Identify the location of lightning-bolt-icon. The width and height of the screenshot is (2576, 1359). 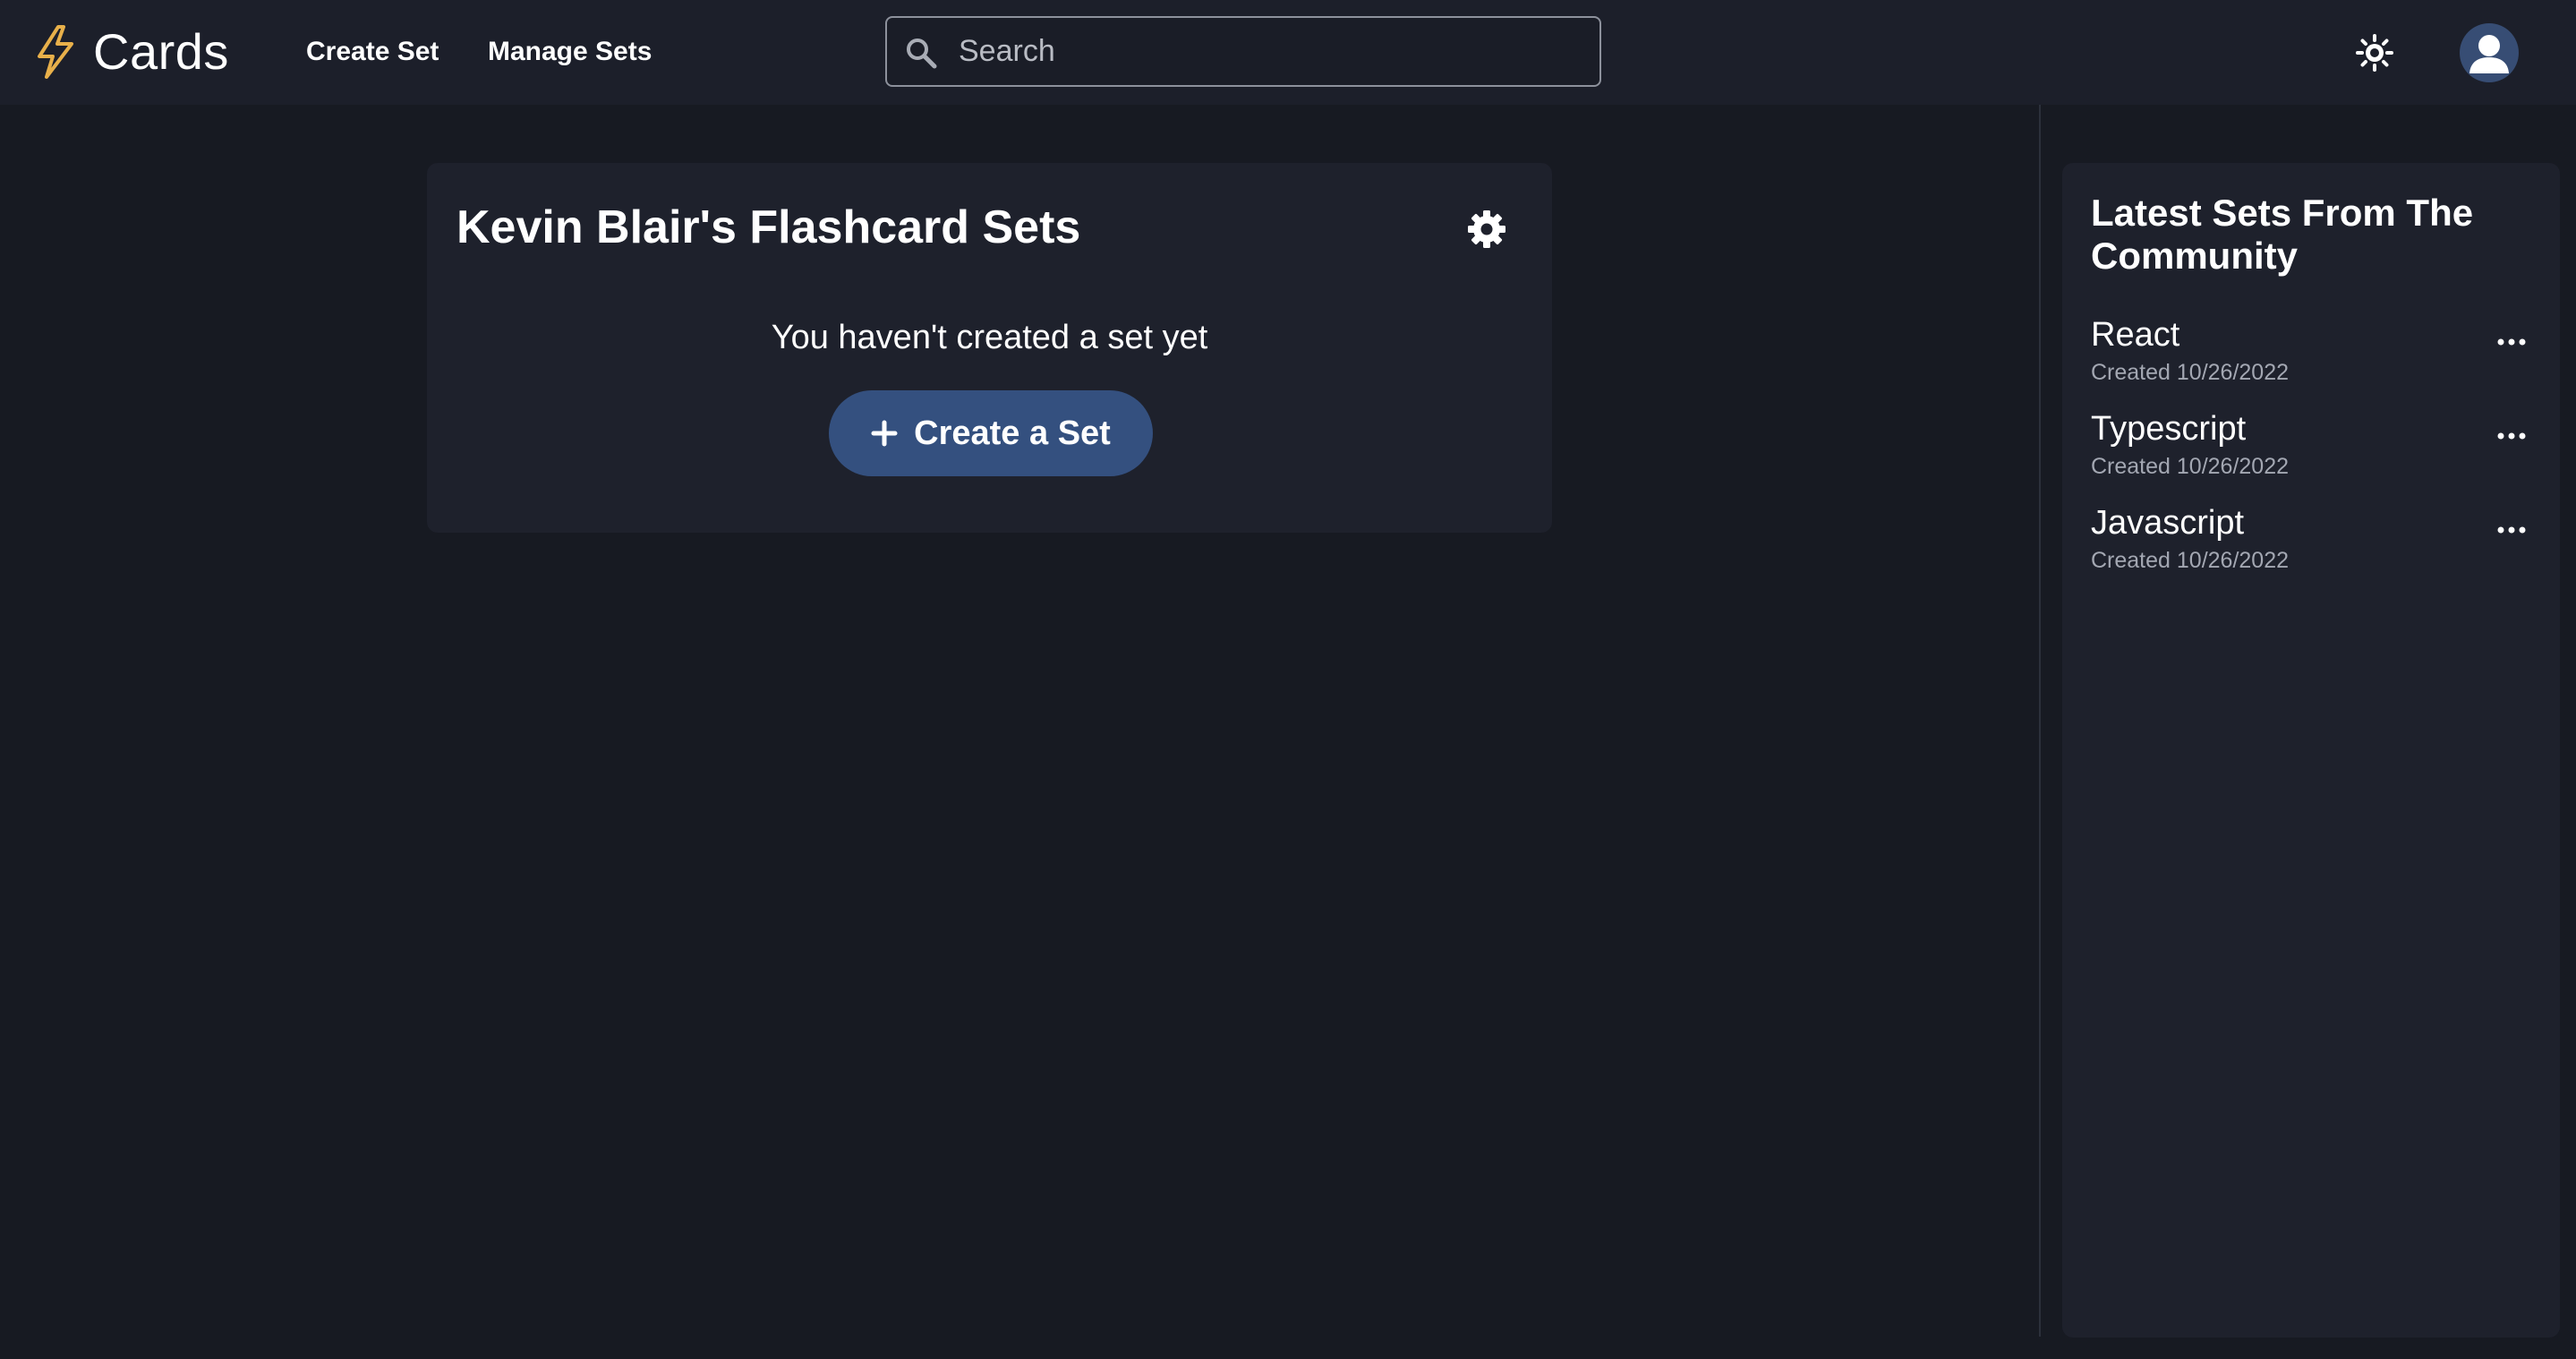
(55, 52).